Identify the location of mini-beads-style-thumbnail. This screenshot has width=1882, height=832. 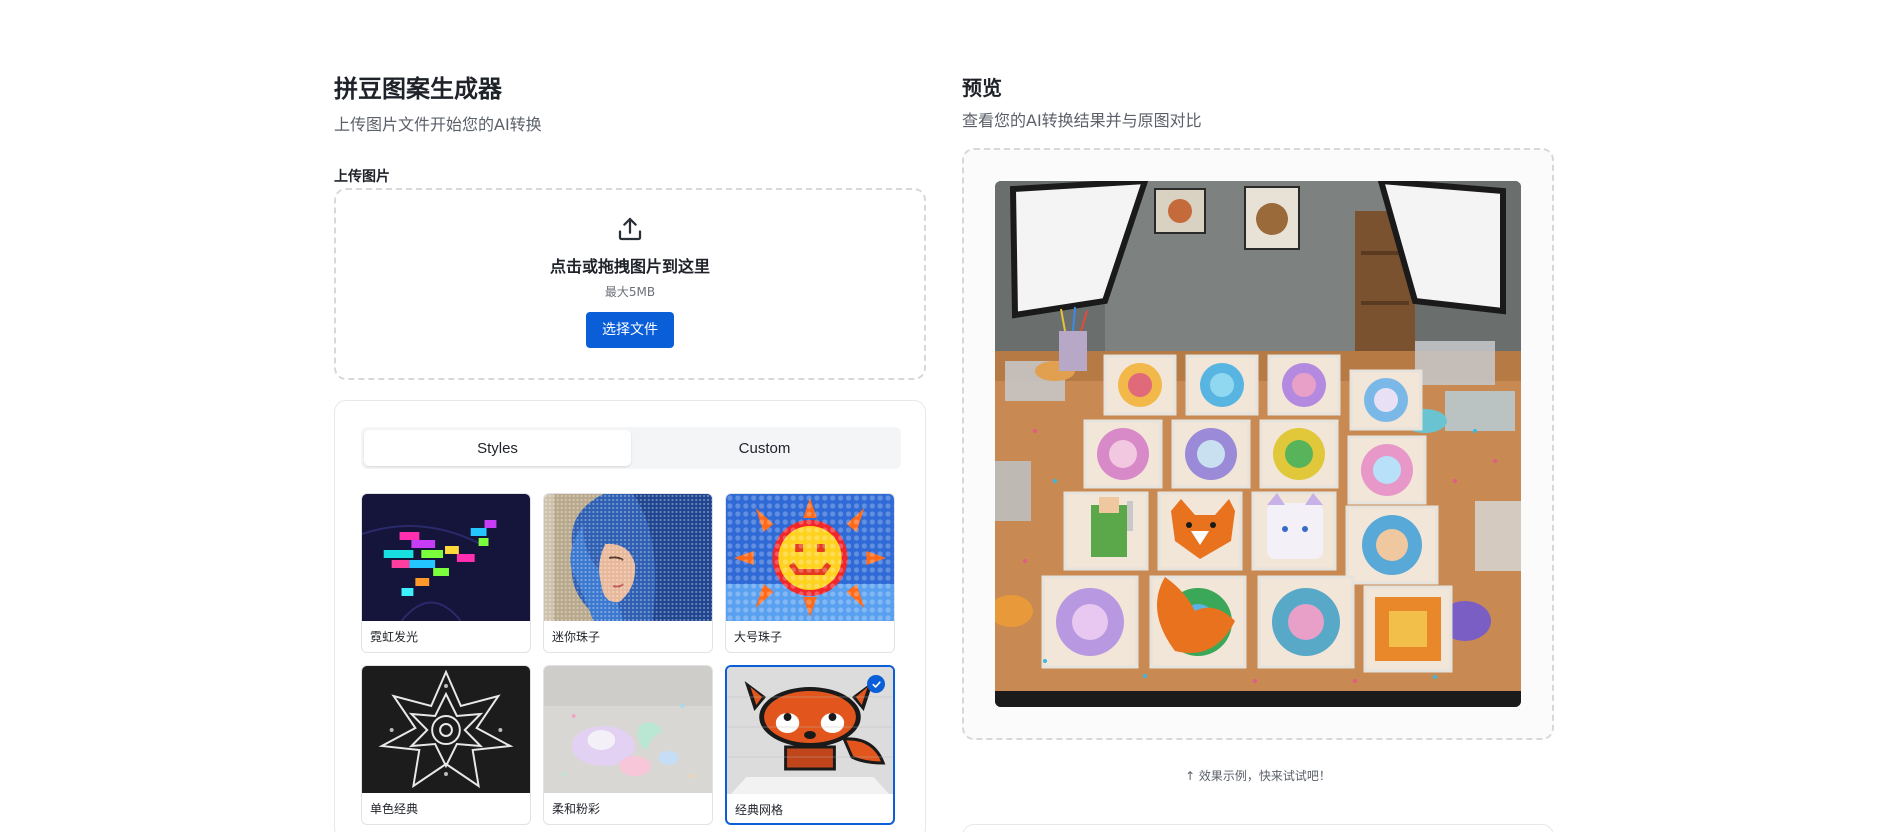
(628, 557).